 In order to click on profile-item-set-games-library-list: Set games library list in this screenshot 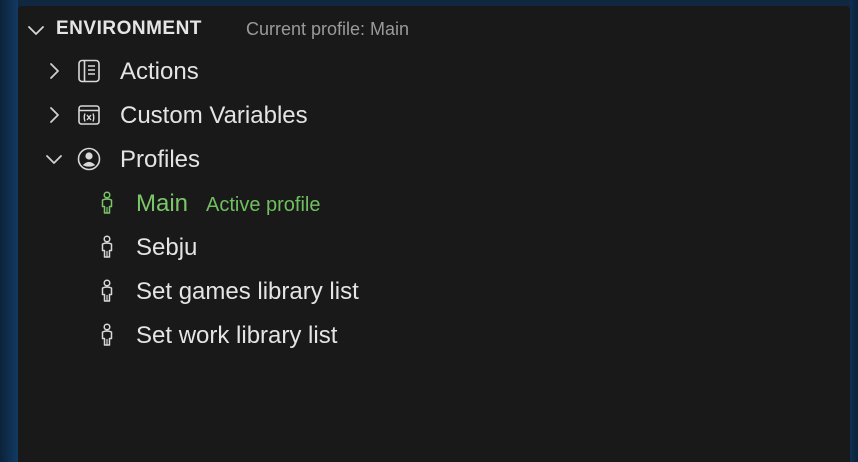, I will do `click(434, 291)`.